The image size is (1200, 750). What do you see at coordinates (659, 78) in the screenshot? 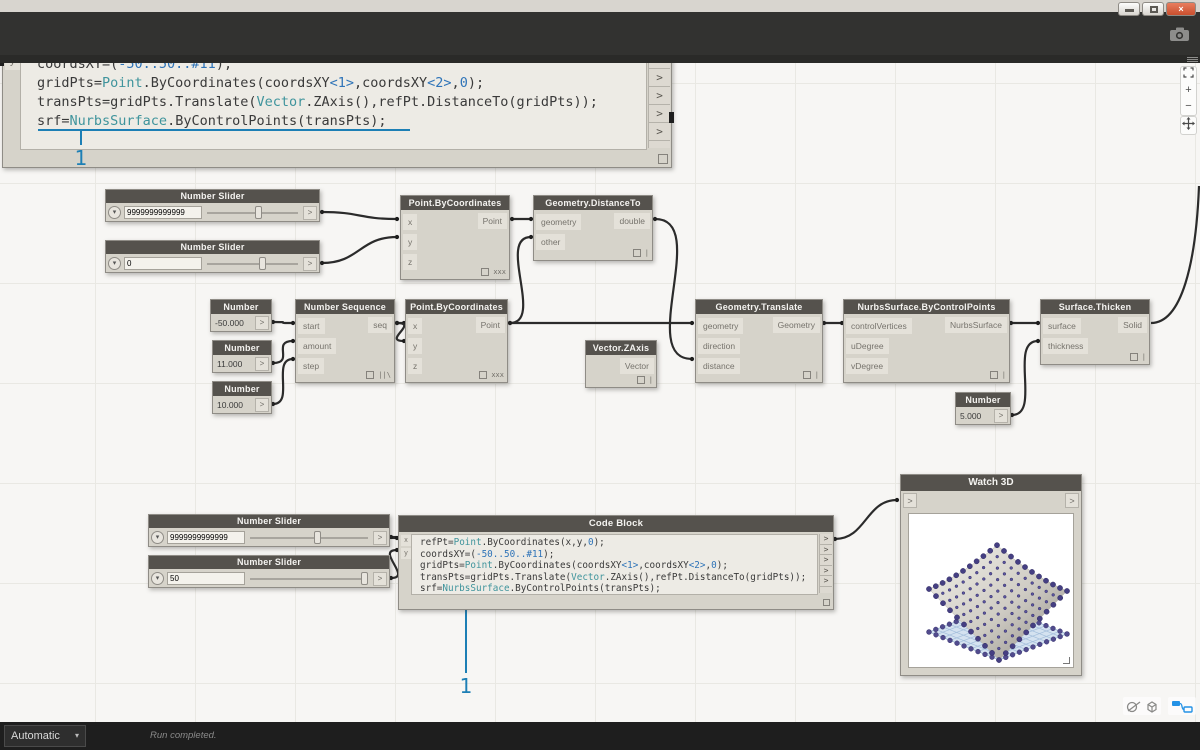
I see `output-port-line-3: >` at bounding box center [659, 78].